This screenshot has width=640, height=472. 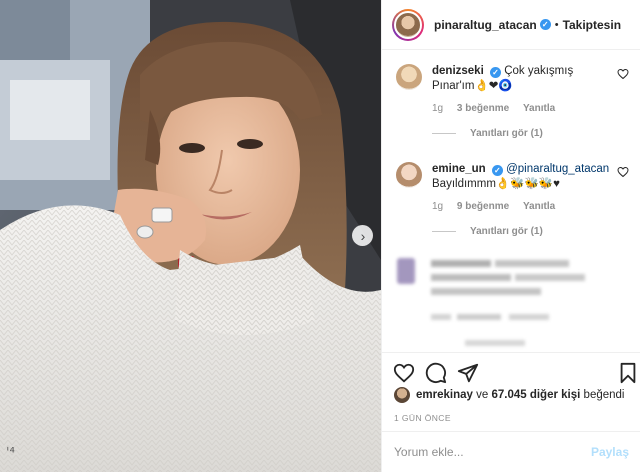 I want to click on comment-mention: @pinaraltug_atacan, so click(x=557, y=169).